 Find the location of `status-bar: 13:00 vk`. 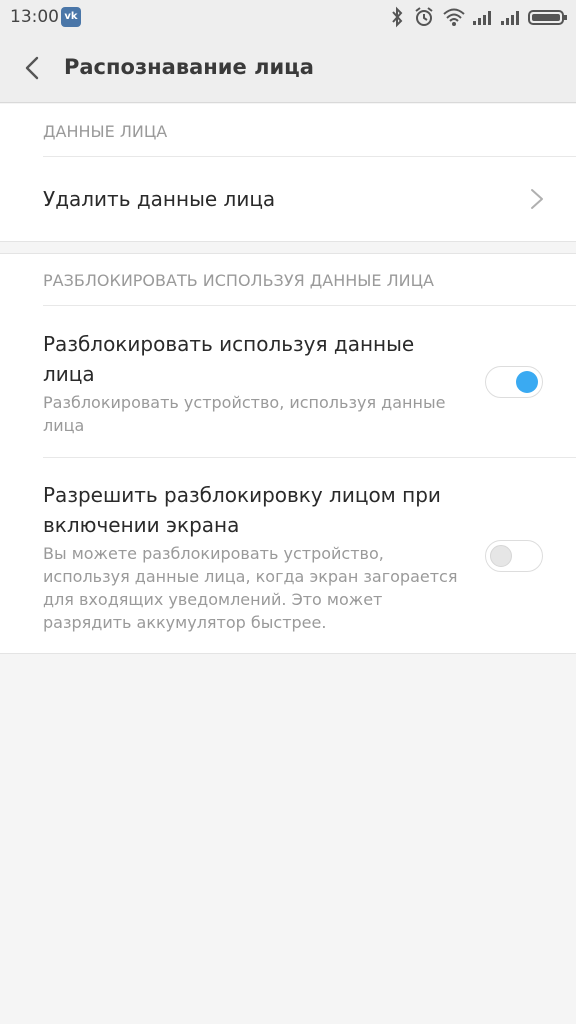

status-bar: 13:00 vk is located at coordinates (288, 17).